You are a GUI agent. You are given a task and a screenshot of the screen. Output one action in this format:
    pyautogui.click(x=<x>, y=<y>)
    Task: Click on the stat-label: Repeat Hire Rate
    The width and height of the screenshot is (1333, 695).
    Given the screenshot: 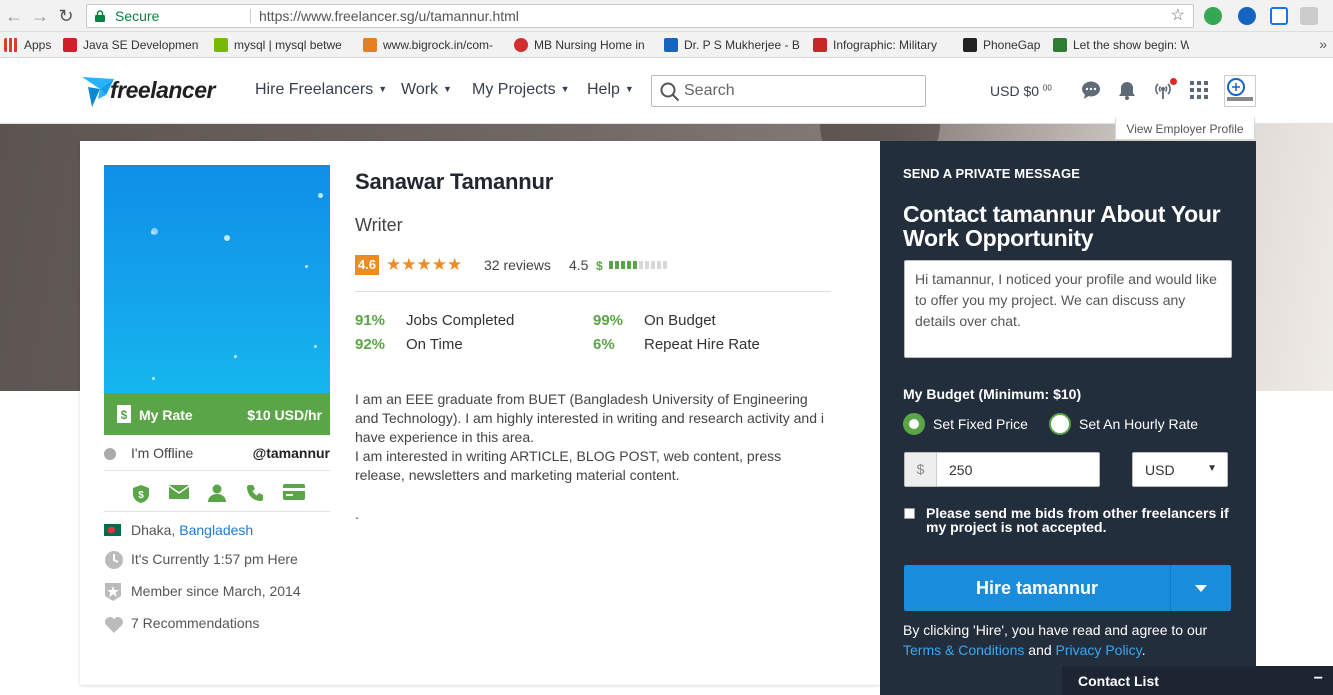 What is the action you would take?
    pyautogui.click(x=702, y=344)
    